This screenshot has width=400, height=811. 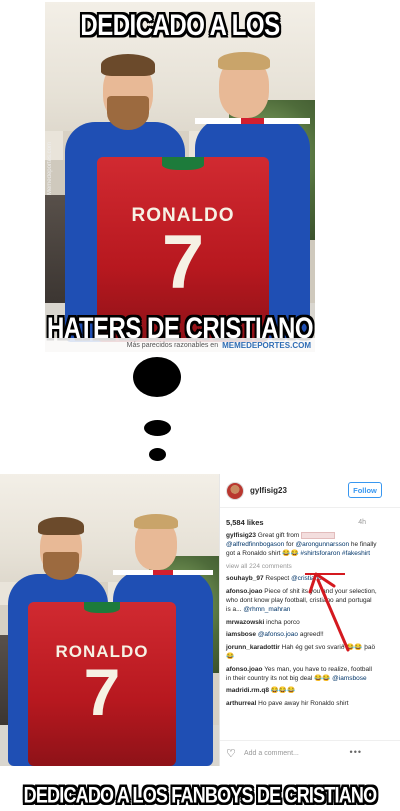 I want to click on thought-dot-small, so click(x=157, y=454).